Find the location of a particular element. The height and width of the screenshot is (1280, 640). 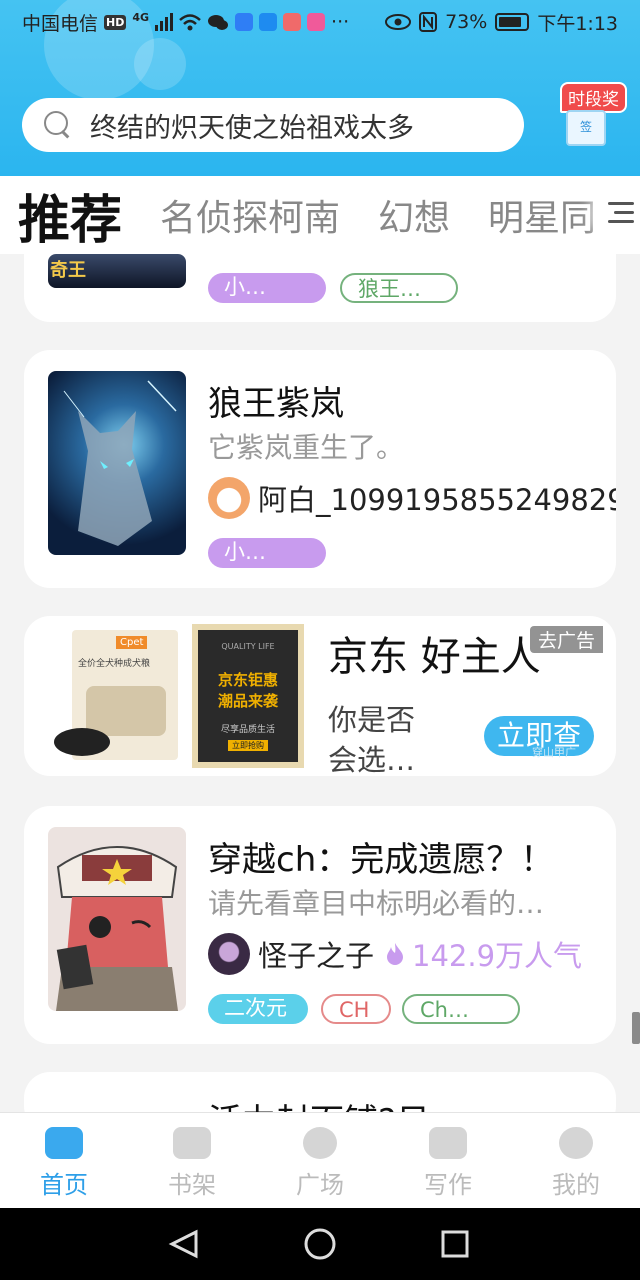

bag-text: 全价全犬种成犬粮 is located at coordinates (114, 664).